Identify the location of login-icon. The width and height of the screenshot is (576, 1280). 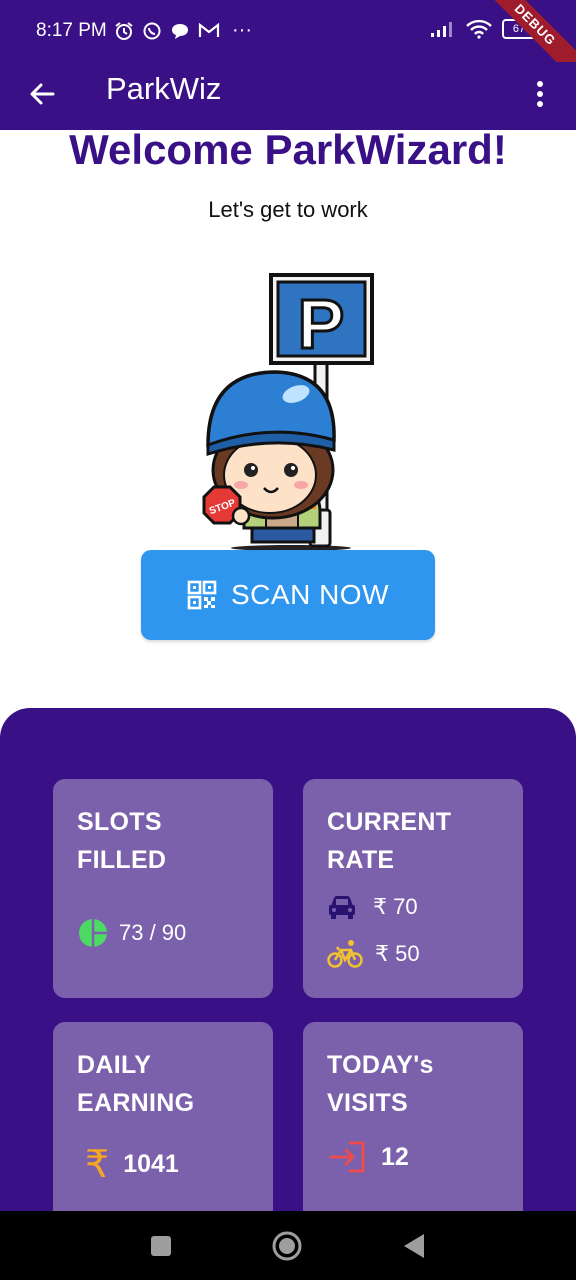
(347, 1157).